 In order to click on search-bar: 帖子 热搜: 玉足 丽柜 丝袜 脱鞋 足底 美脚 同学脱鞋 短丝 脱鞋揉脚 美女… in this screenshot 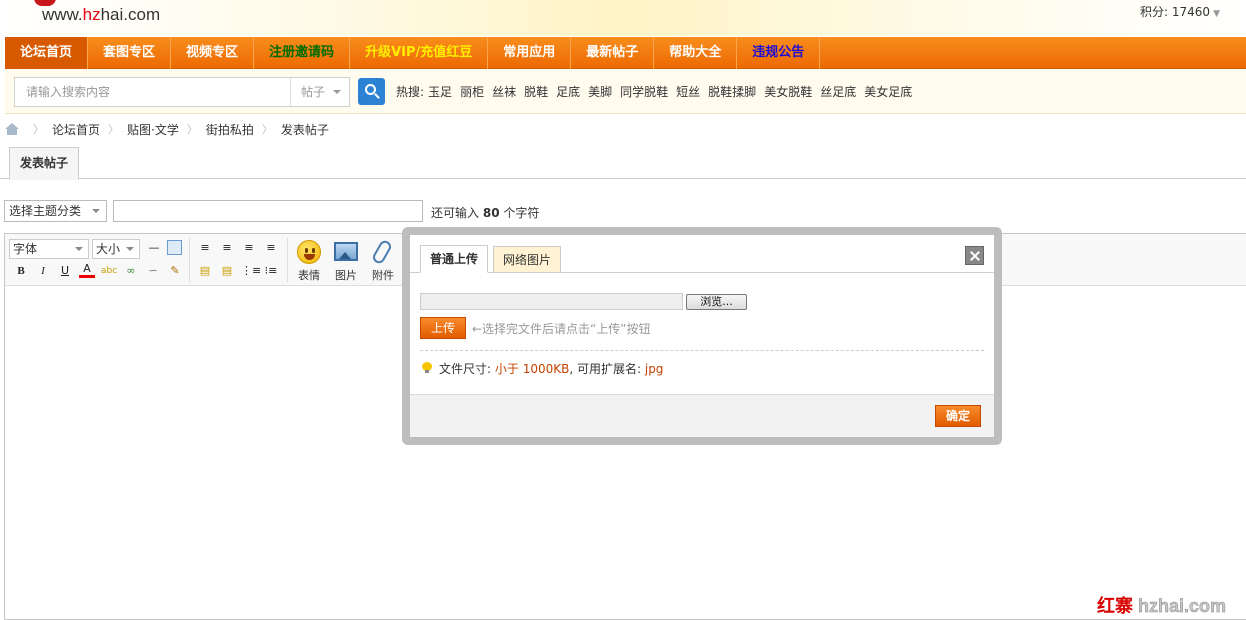, I will do `click(625, 91)`.